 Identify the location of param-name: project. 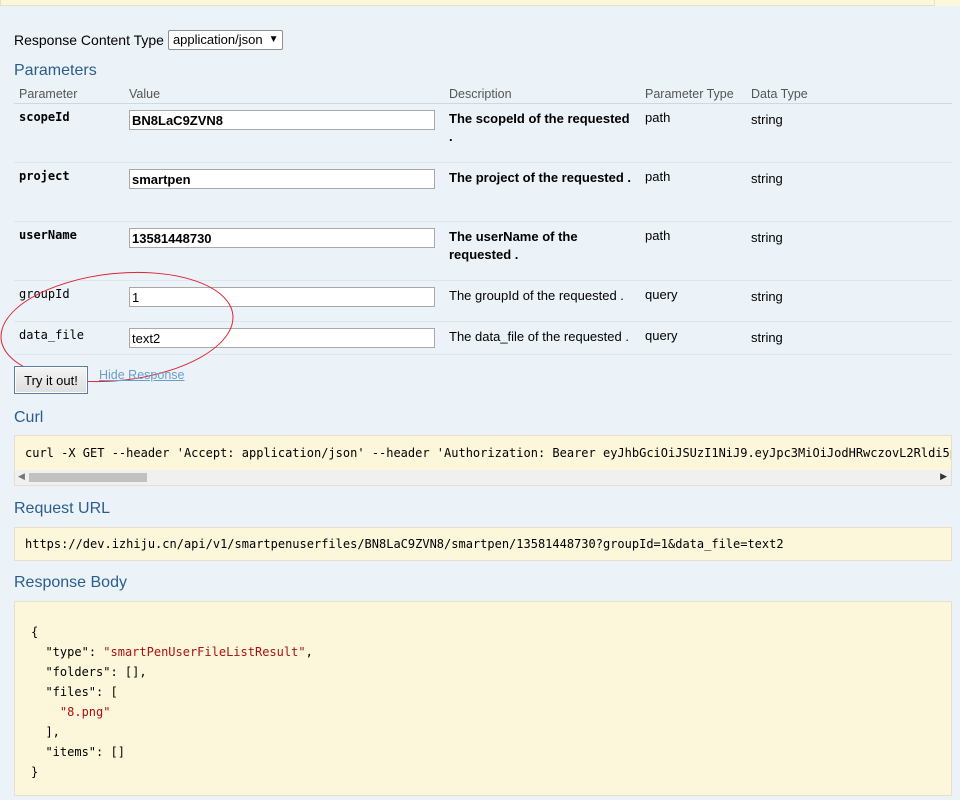
(69, 192).